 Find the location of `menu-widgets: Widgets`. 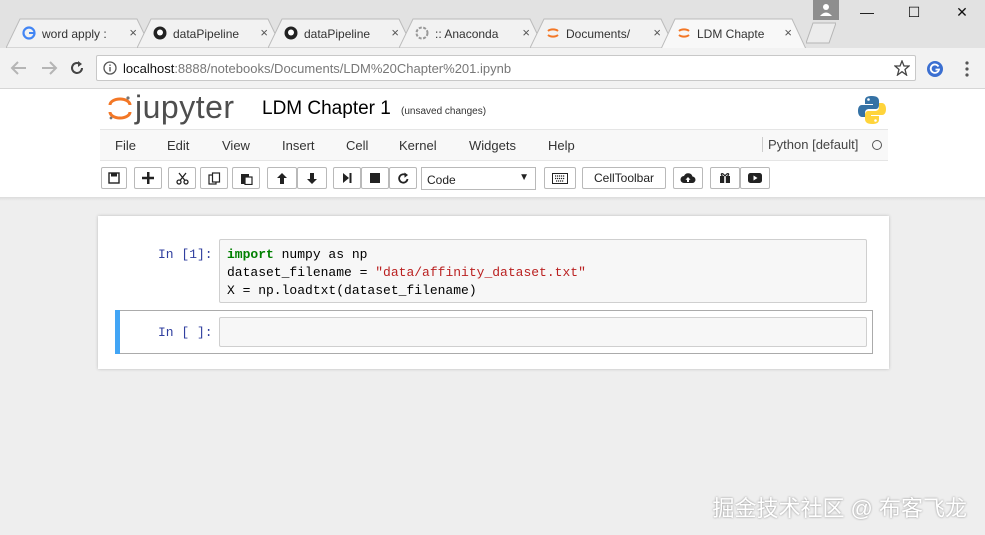

menu-widgets: Widgets is located at coordinates (492, 145).